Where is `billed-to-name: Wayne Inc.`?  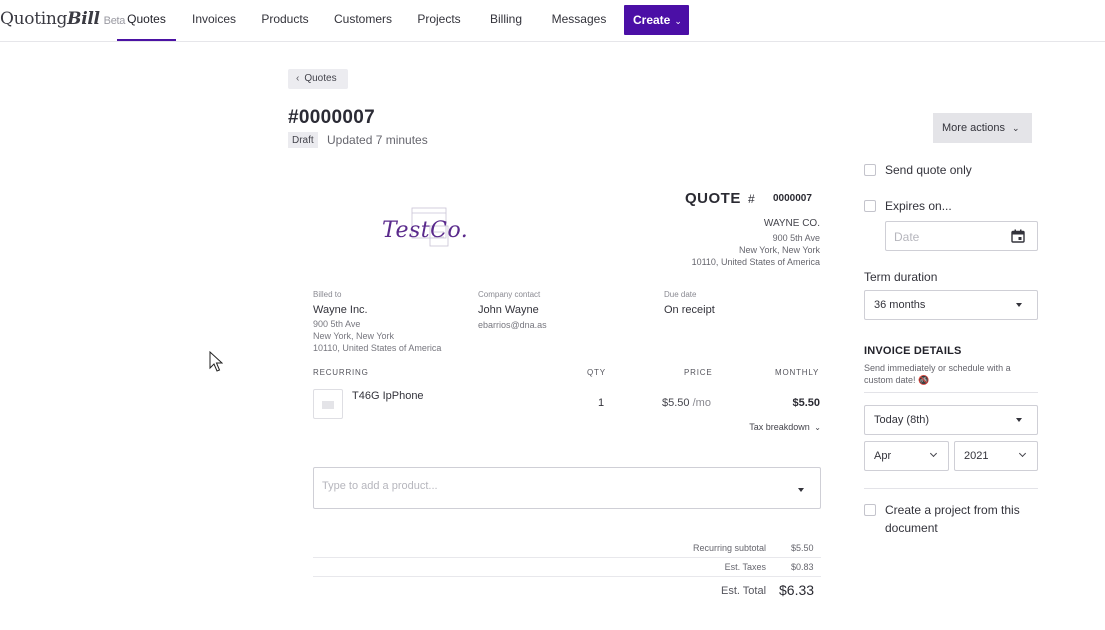 billed-to-name: Wayne Inc. is located at coordinates (340, 310).